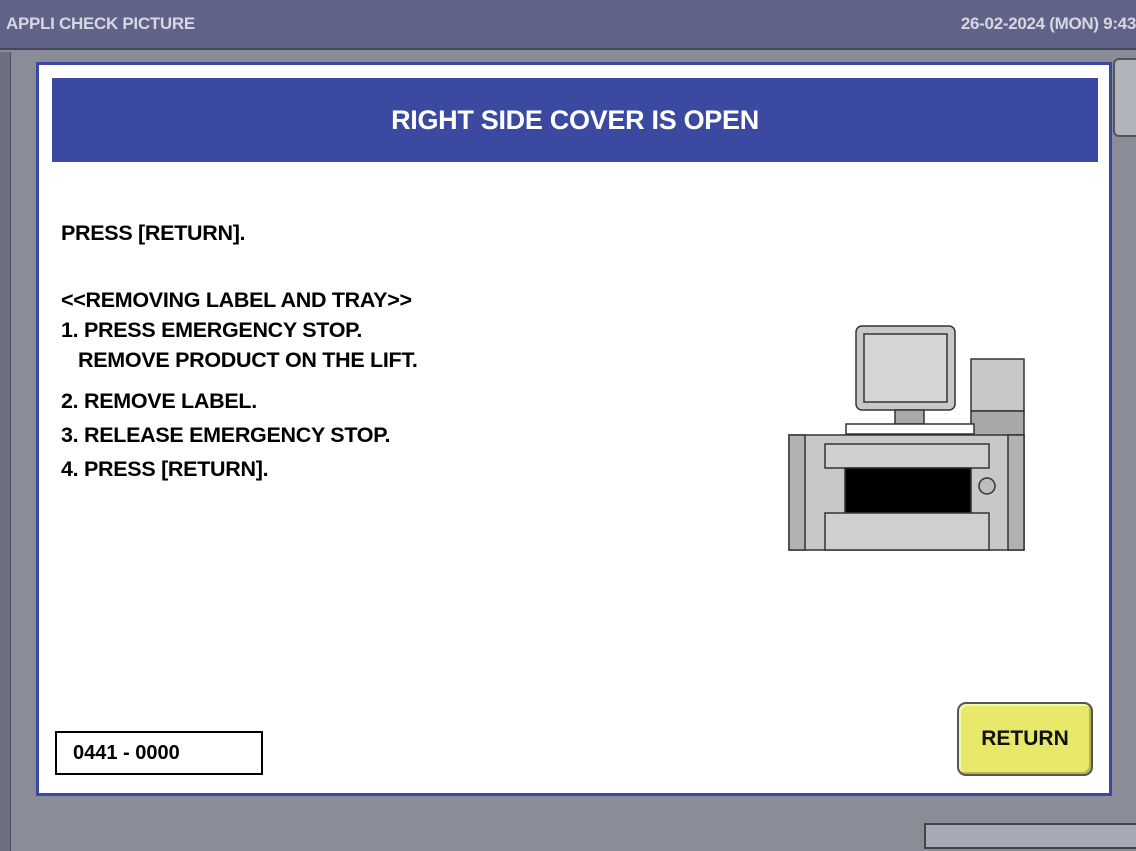 The width and height of the screenshot is (1136, 851). I want to click on instruction-heading: <<REMOVING LABEL AND TRAY>>, so click(236, 300).